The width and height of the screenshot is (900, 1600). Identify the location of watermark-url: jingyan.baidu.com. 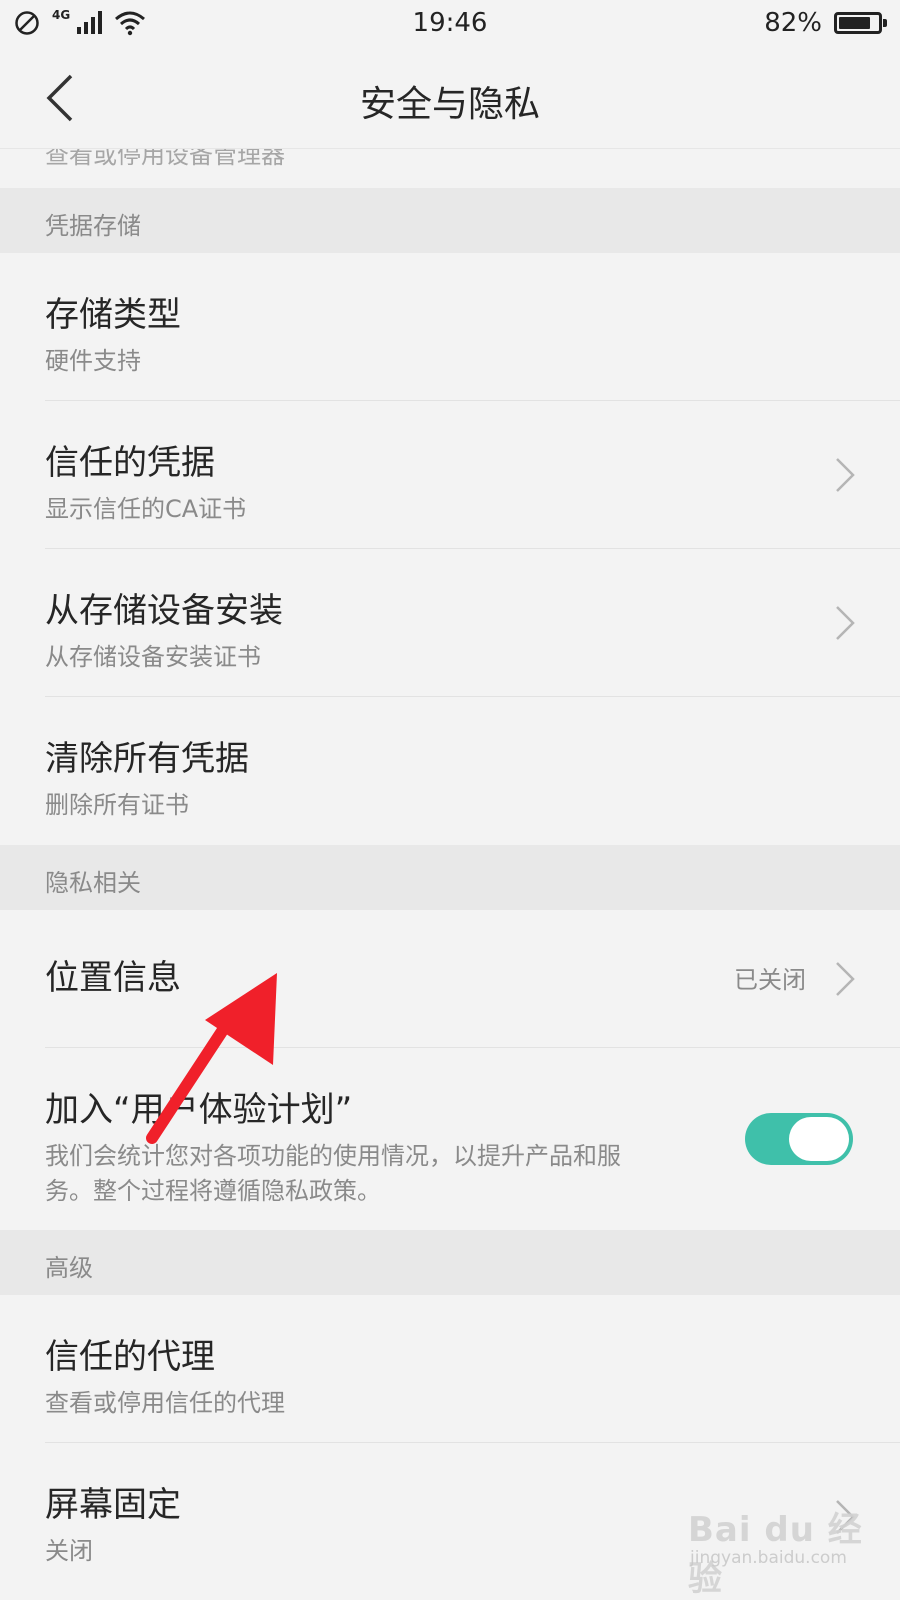
(768, 1558).